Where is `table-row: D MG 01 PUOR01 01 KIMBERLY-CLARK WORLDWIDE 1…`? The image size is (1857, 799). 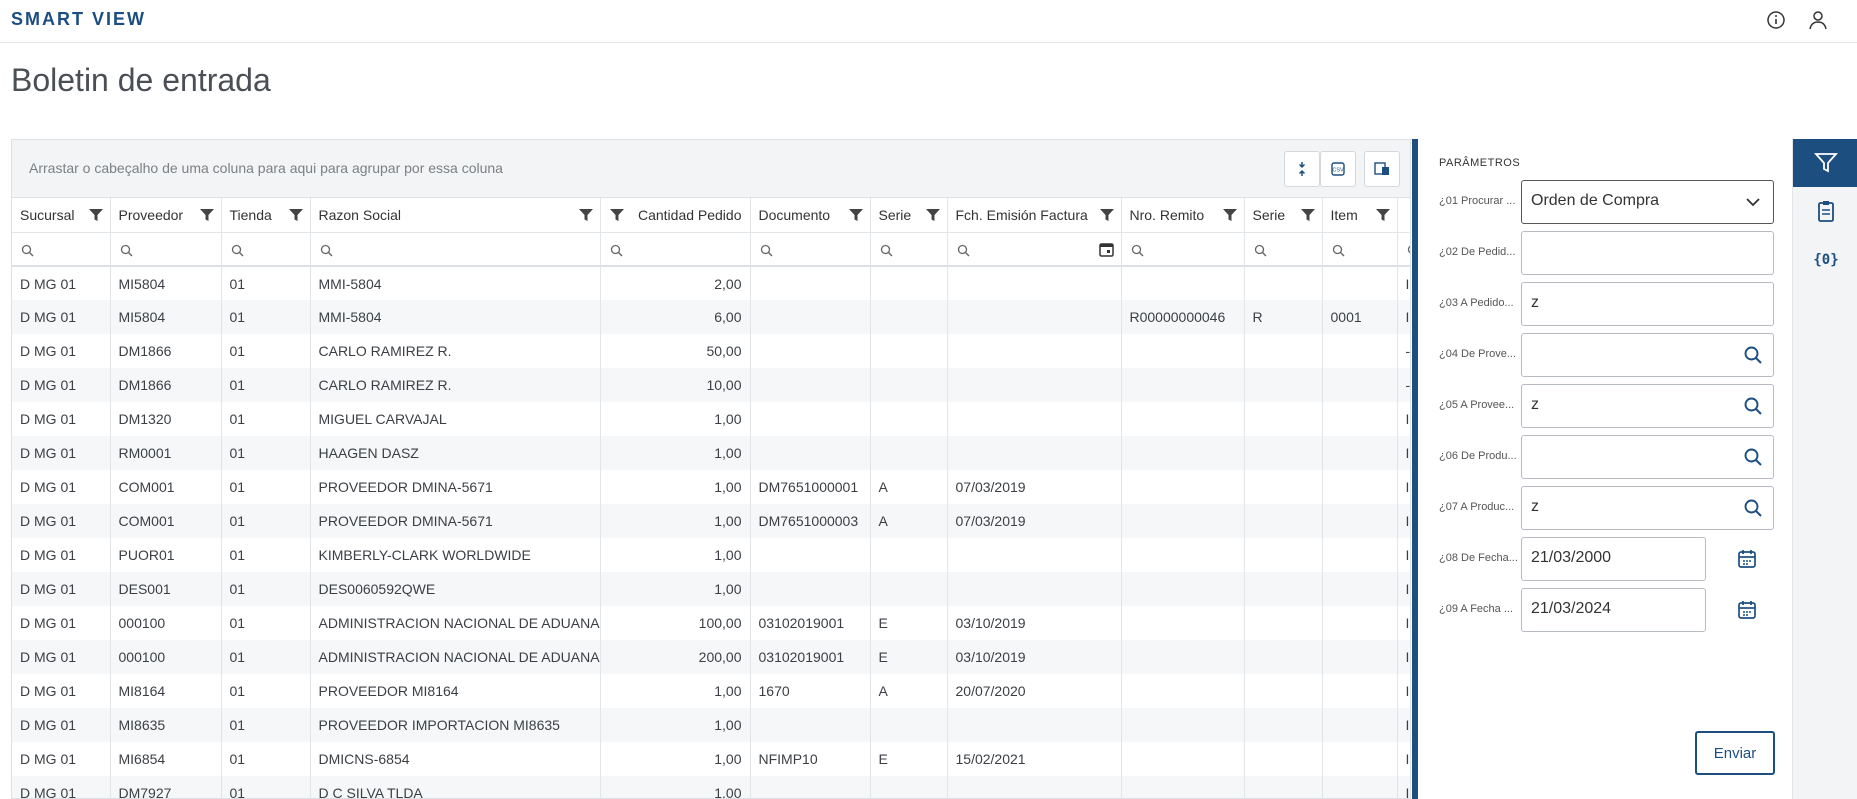
table-row: D MG 01 PUOR01 01 KIMBERLY-CLARK WORLDWIDE 1… is located at coordinates (711, 555).